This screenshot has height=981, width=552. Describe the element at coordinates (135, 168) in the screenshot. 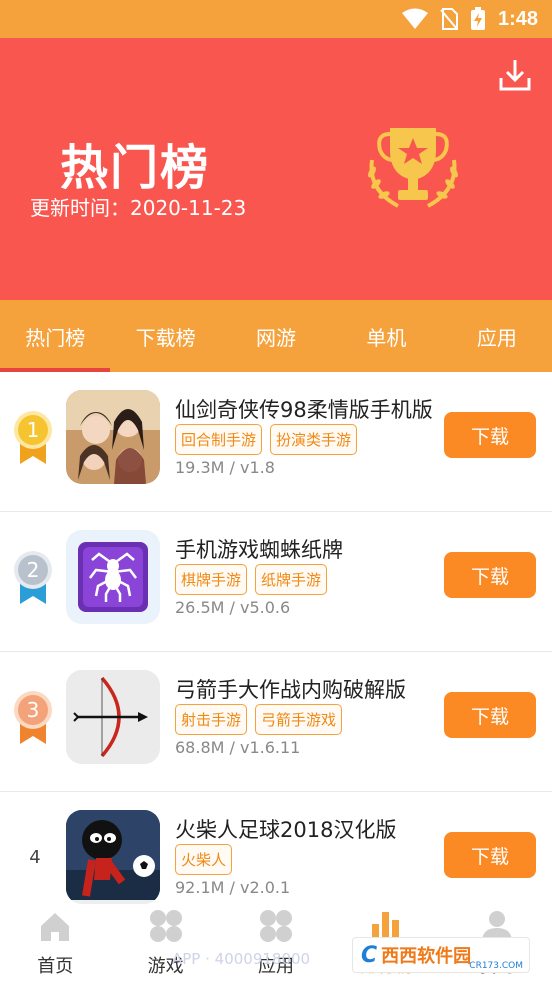

I see `page-title: 热门榜` at that location.